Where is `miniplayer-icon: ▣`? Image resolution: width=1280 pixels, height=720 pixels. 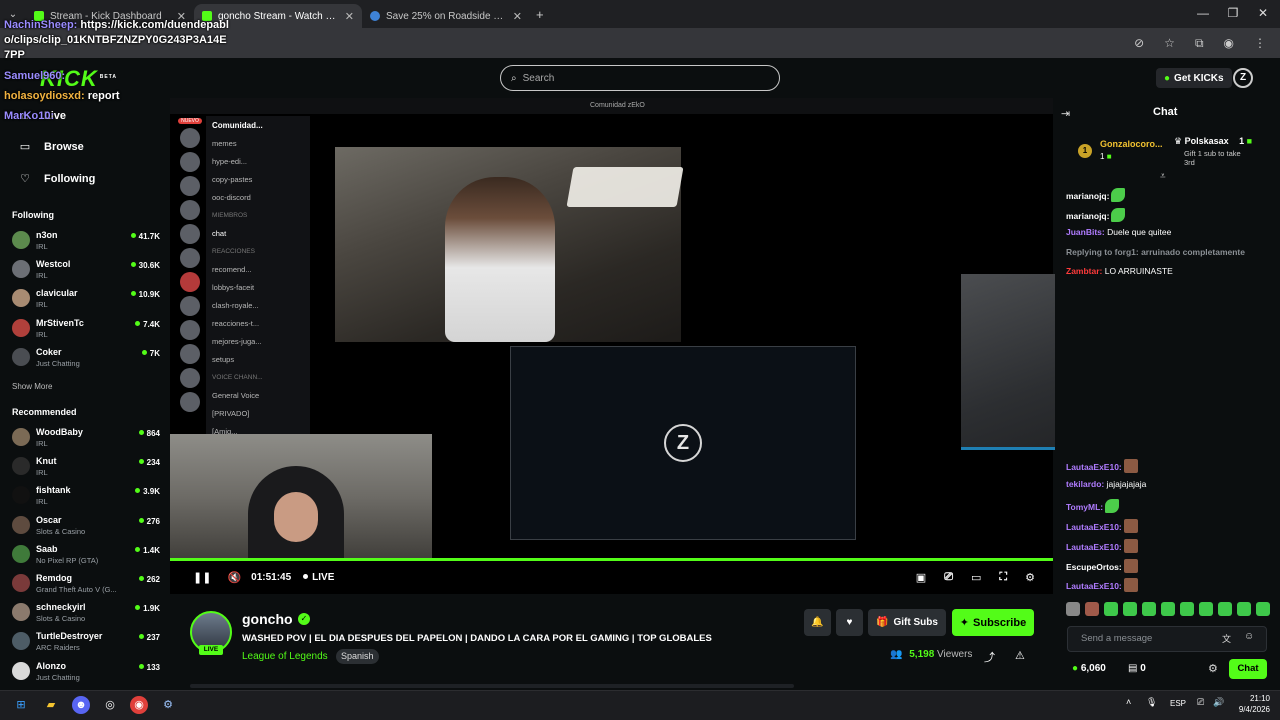 miniplayer-icon: ▣ is located at coordinates (921, 577).